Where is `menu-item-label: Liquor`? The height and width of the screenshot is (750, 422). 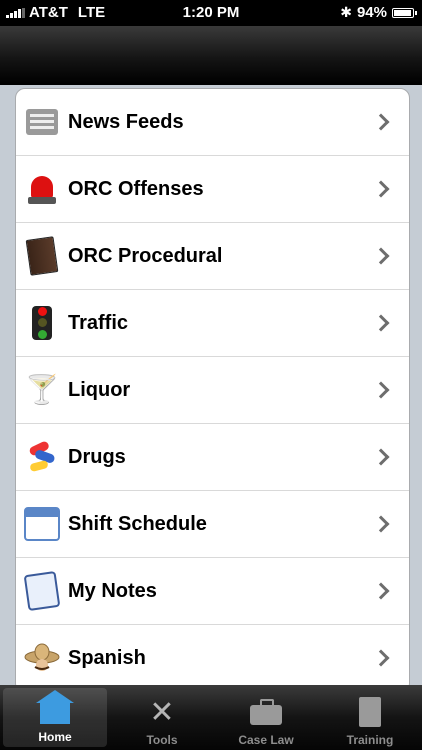 menu-item-label: Liquor is located at coordinates (99, 389).